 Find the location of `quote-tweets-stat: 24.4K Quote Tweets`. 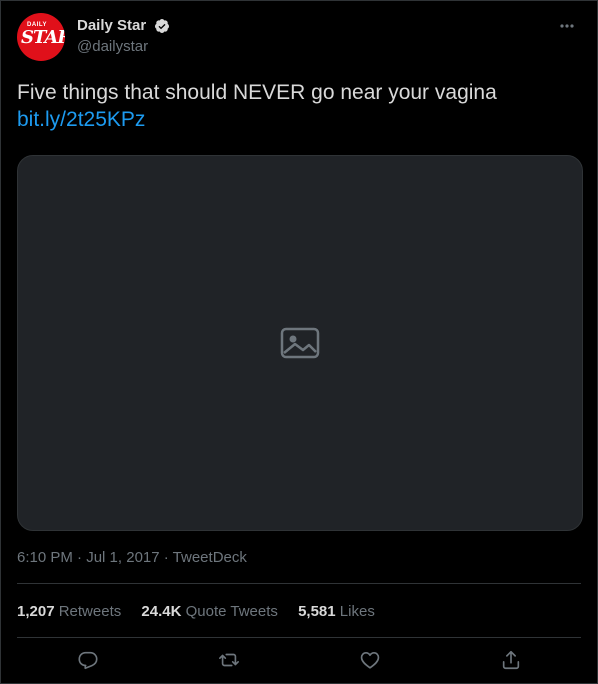

quote-tweets-stat: 24.4K Quote Tweets is located at coordinates (209, 611).